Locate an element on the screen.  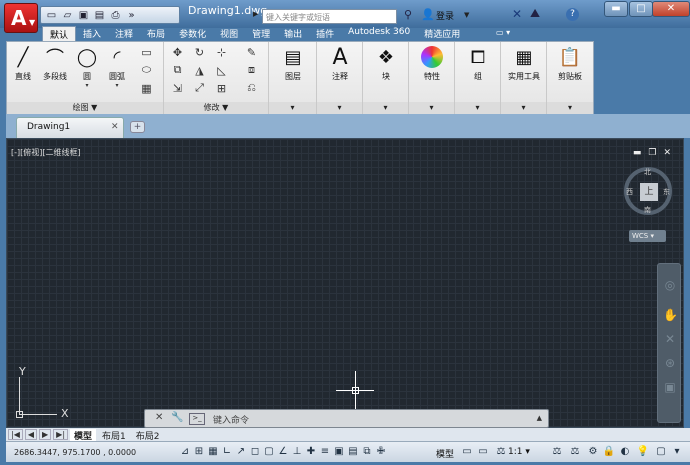
more-icon: » is located at coordinates (131, 15).